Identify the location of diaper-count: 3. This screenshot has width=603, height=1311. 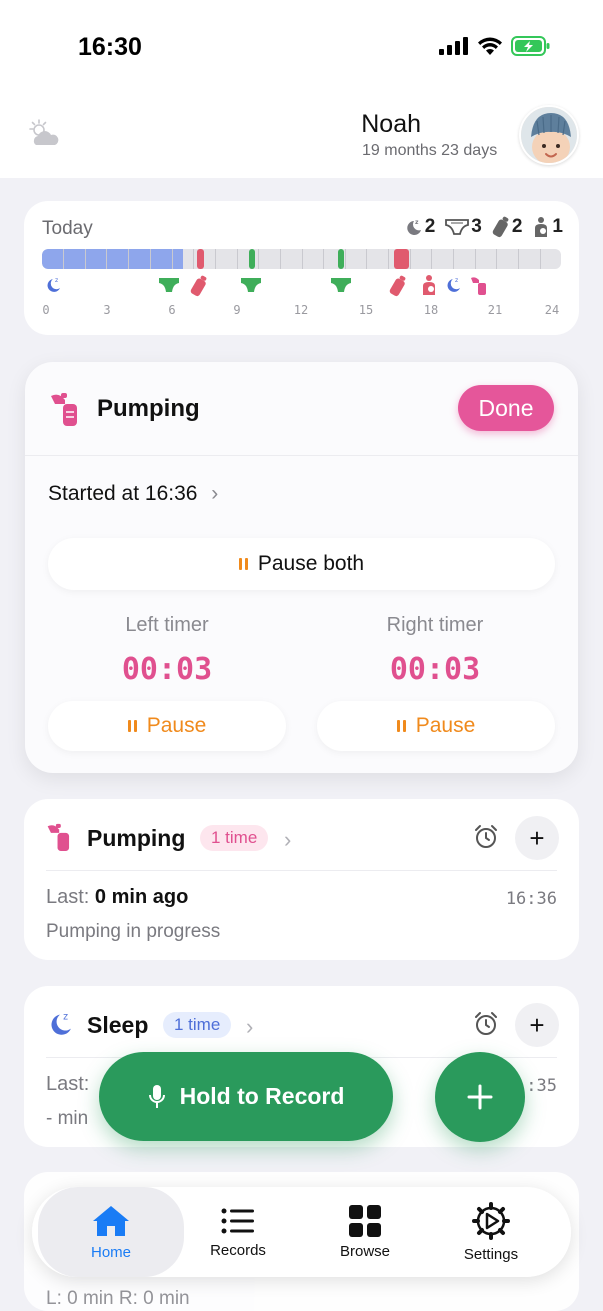
(463, 227).